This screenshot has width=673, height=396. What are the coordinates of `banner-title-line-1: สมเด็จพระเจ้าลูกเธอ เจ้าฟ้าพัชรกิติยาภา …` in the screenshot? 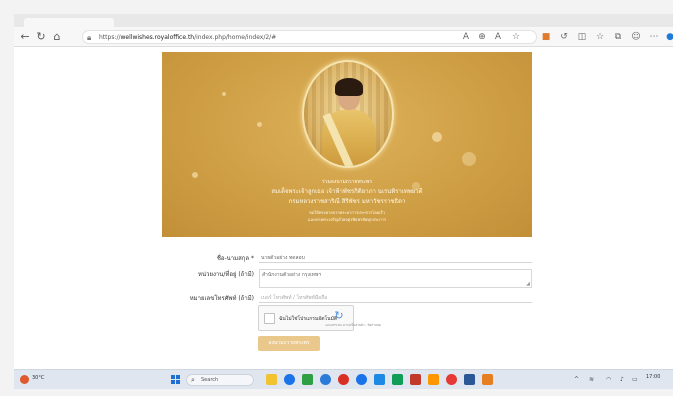 It's located at (347, 191).